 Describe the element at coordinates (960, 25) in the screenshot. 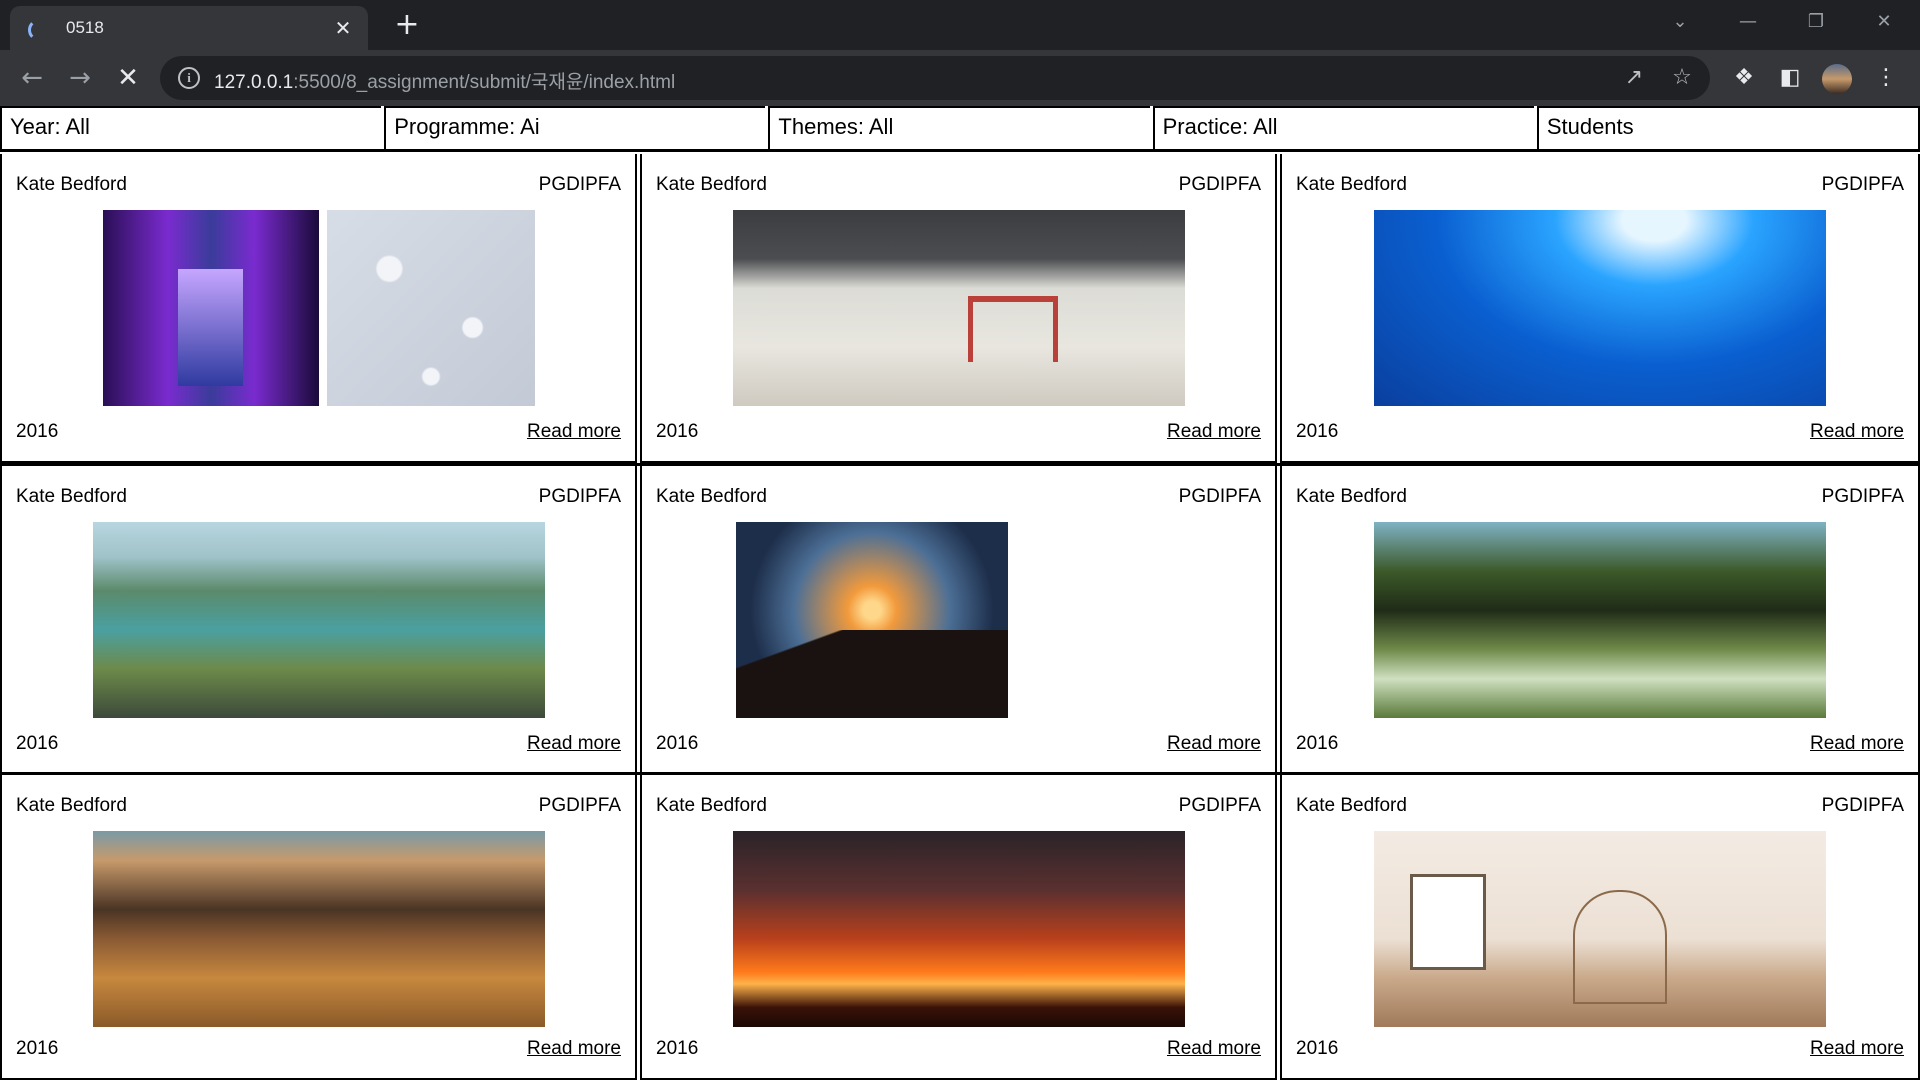

I see `tab-strip: 0518 ✕ + ⌄ — ❐ ✕` at that location.